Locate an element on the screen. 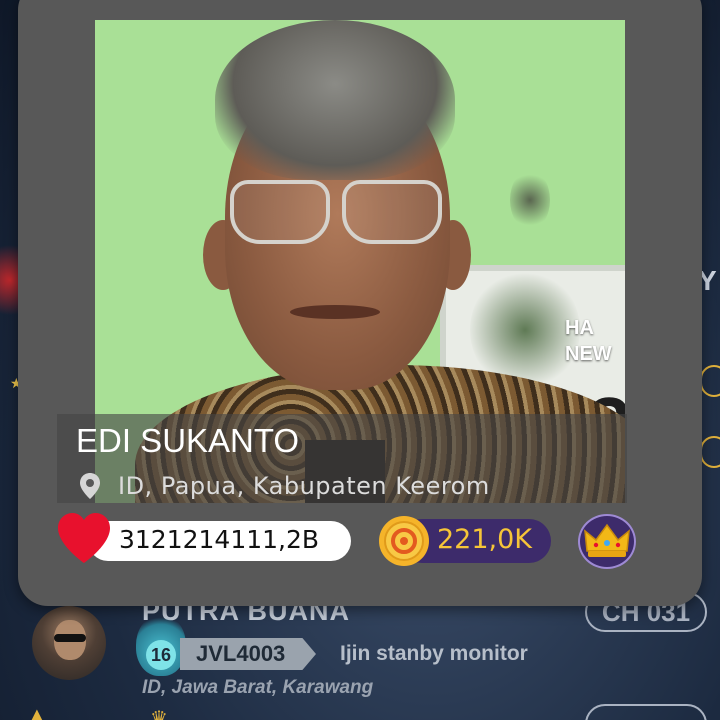  location-pin-icon is located at coordinates (90, 486).